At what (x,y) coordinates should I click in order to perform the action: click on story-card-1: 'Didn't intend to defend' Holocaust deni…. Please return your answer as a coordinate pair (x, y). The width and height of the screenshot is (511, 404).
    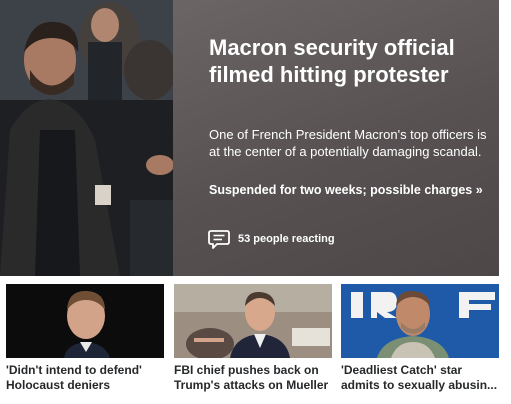
    Looking at the image, I should click on (85, 338).